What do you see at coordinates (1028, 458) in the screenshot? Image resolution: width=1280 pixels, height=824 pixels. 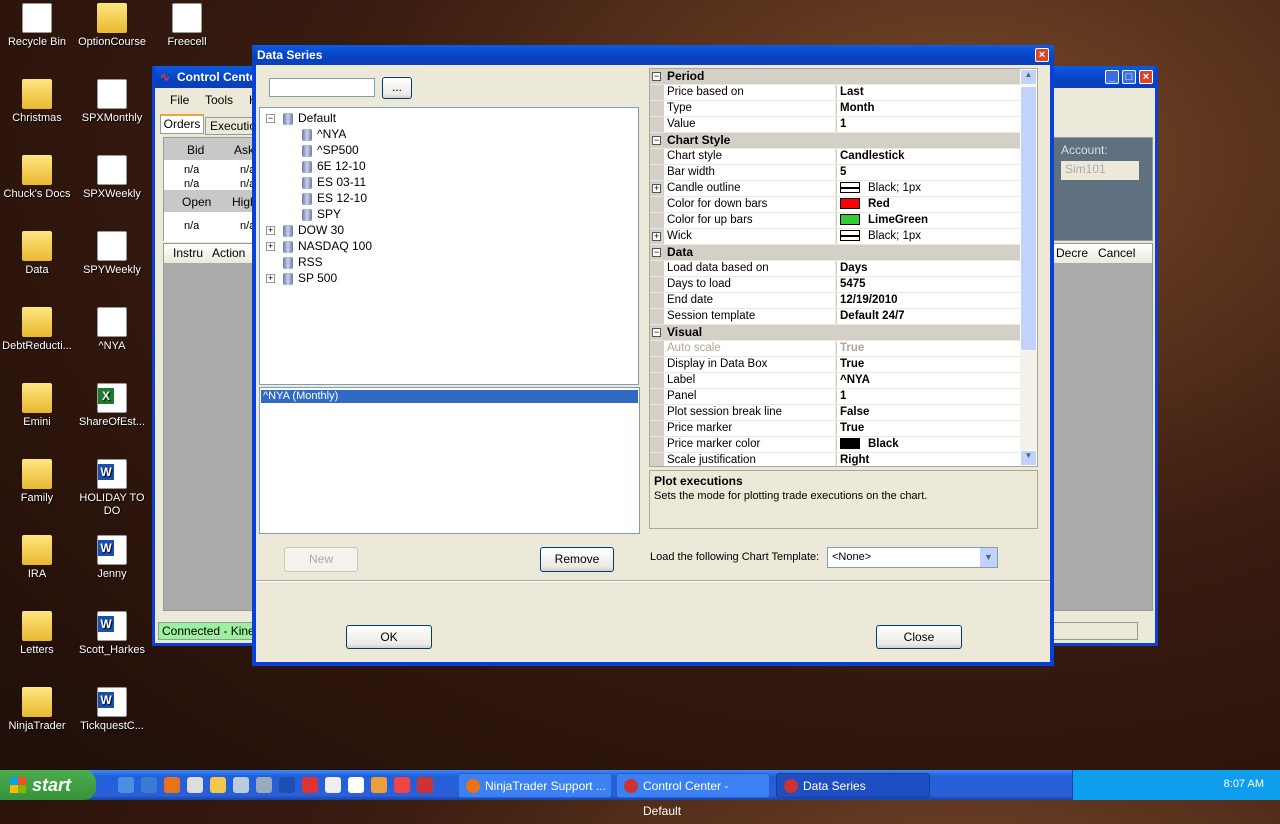 I see `scroll-down-icon: ▼` at bounding box center [1028, 458].